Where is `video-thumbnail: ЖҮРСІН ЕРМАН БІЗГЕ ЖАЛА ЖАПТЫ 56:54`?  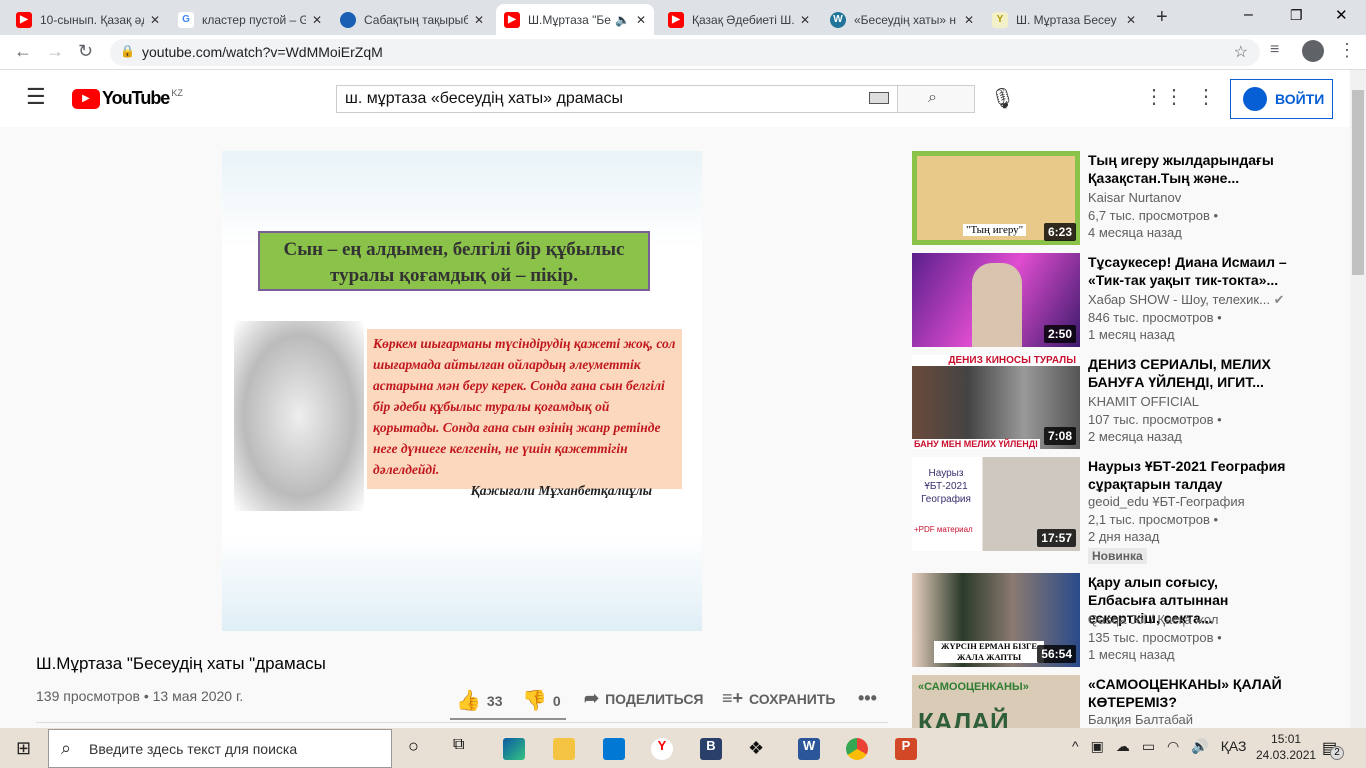
video-thumbnail: ЖҮРСІН ЕРМАН БІЗГЕ ЖАЛА ЖАПТЫ 56:54 is located at coordinates (996, 620).